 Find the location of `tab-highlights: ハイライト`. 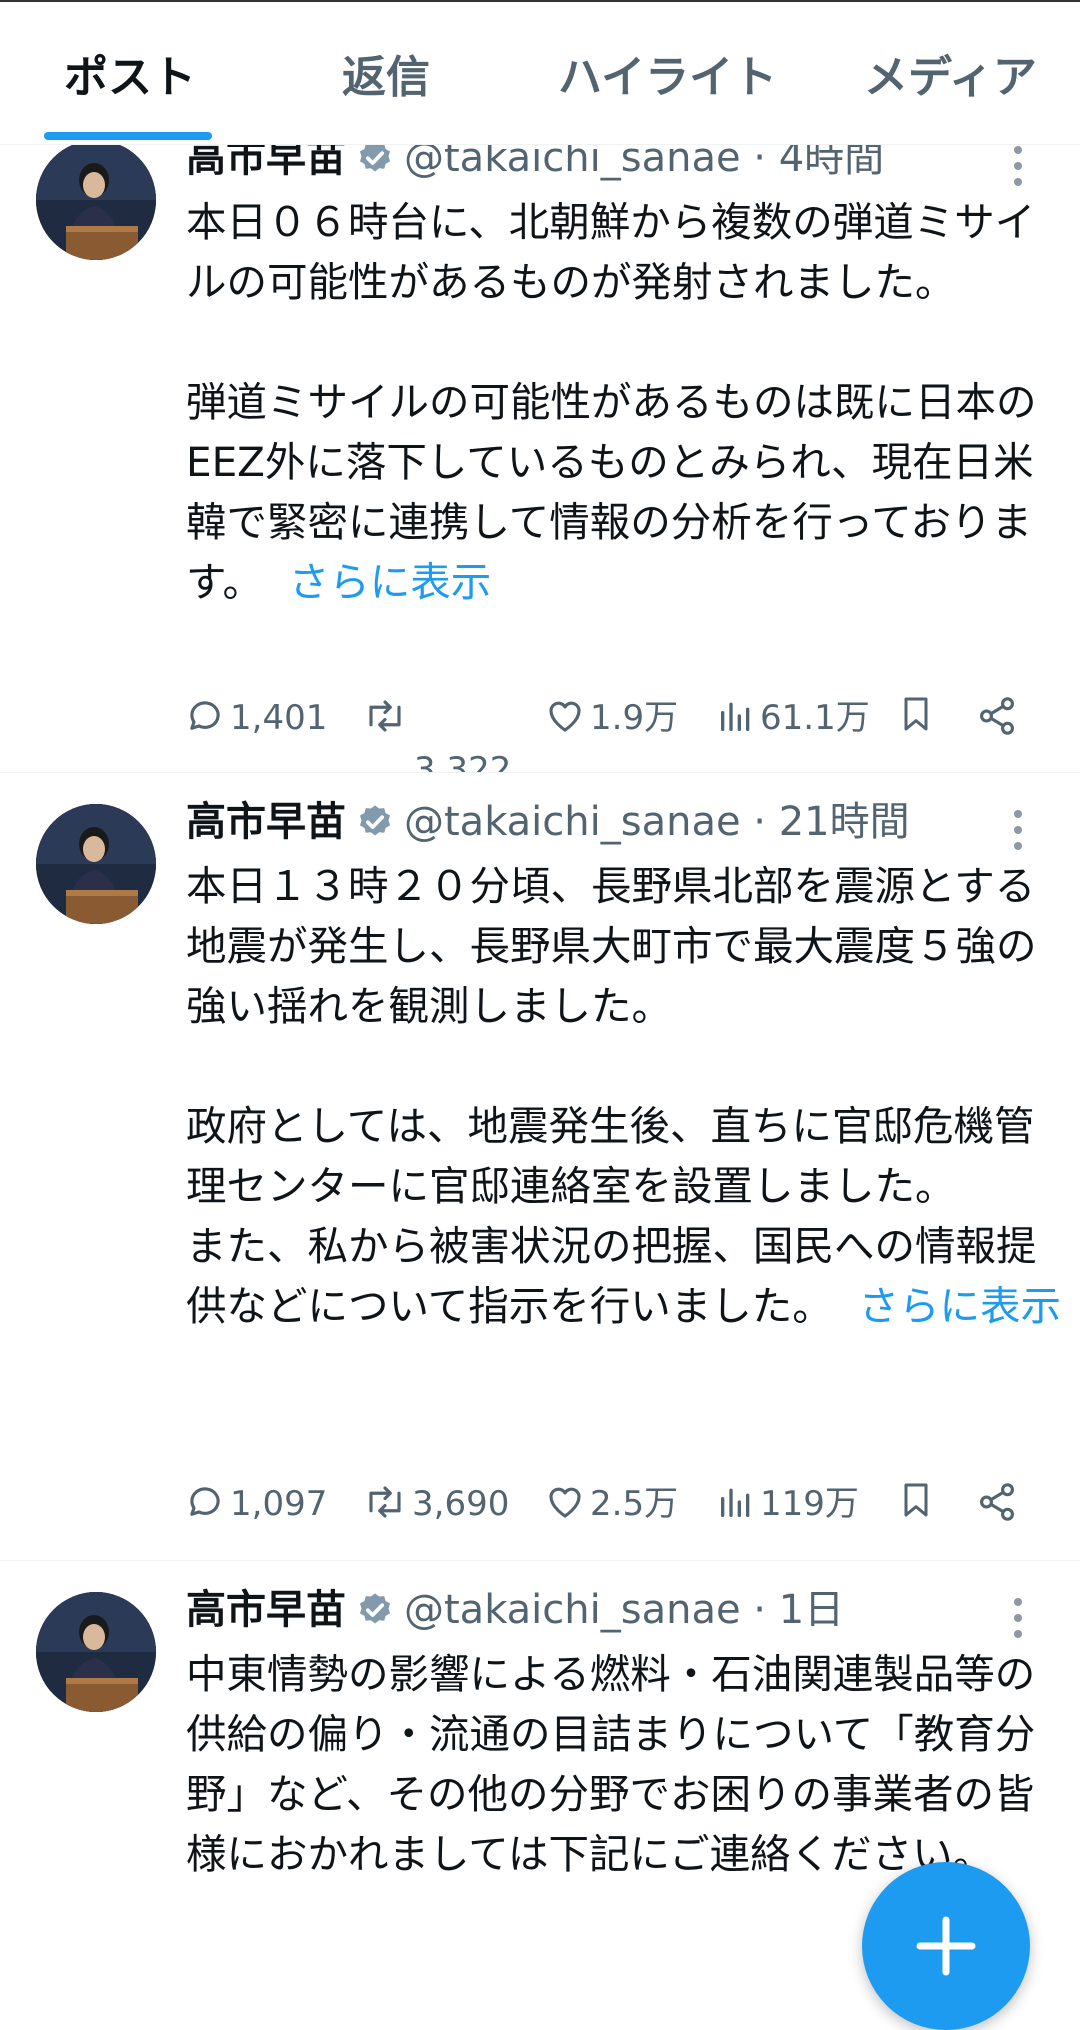

tab-highlights: ハイライト is located at coordinates (667, 78).